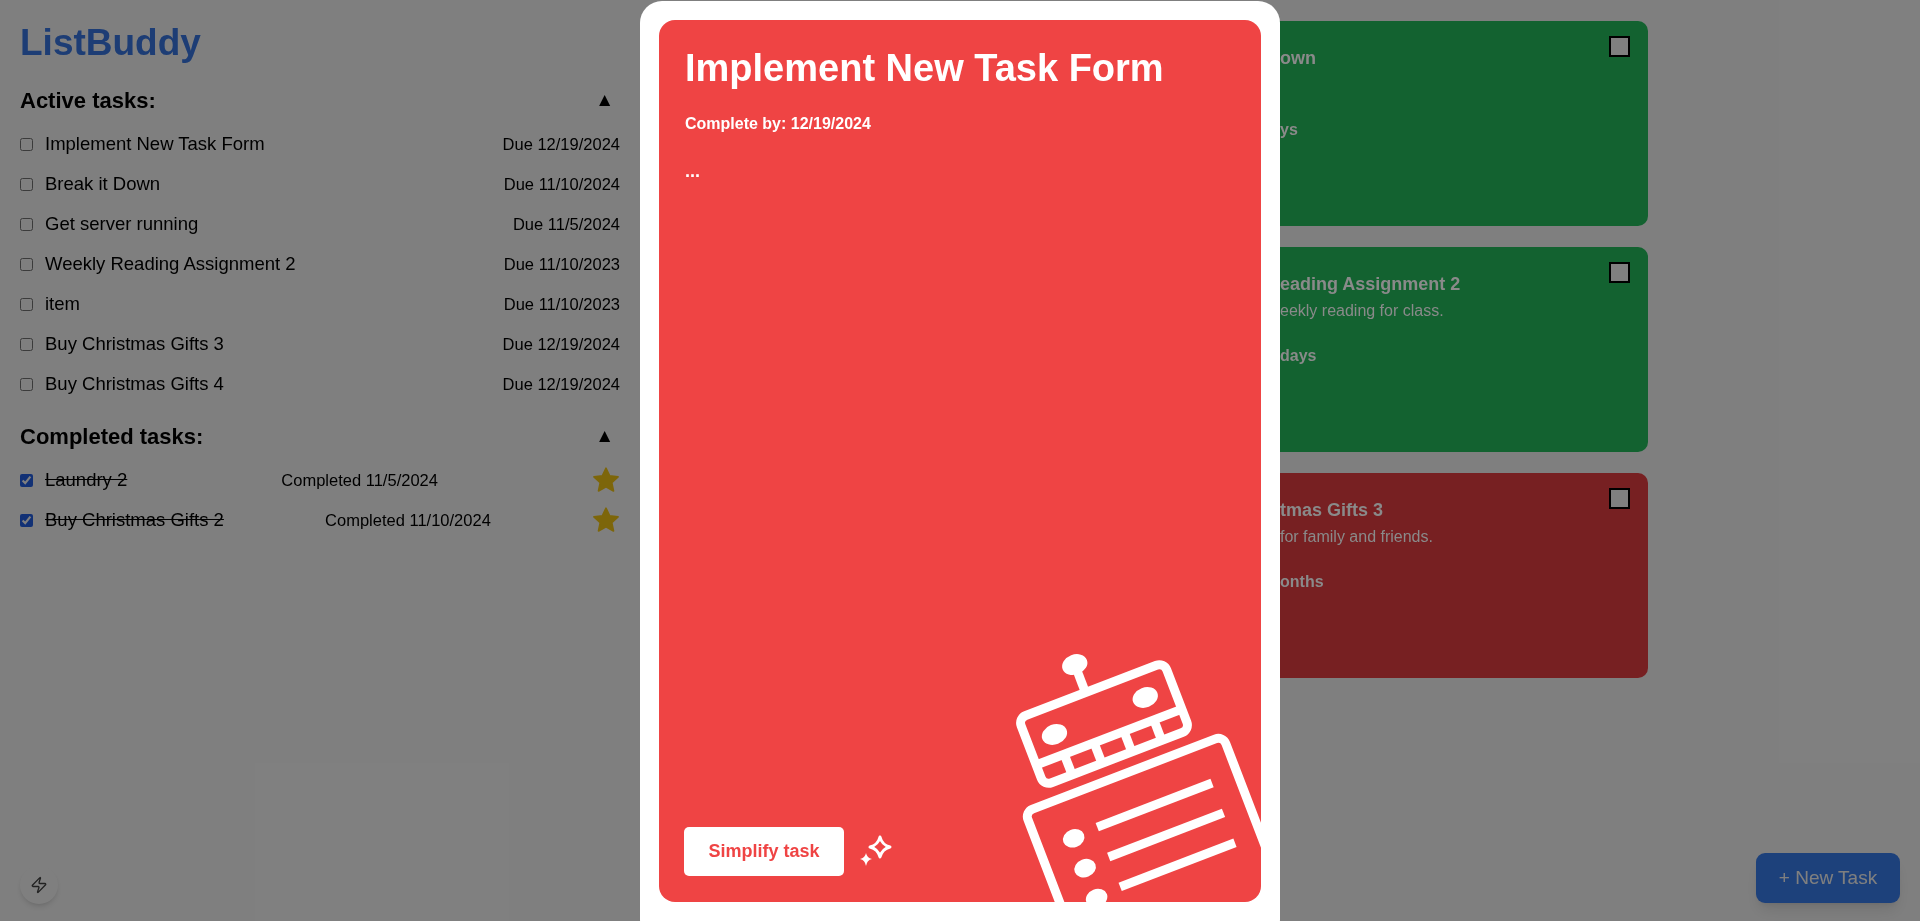  Describe the element at coordinates (1371, 284) in the screenshot. I see `card-title: eading Assignment 2` at that location.